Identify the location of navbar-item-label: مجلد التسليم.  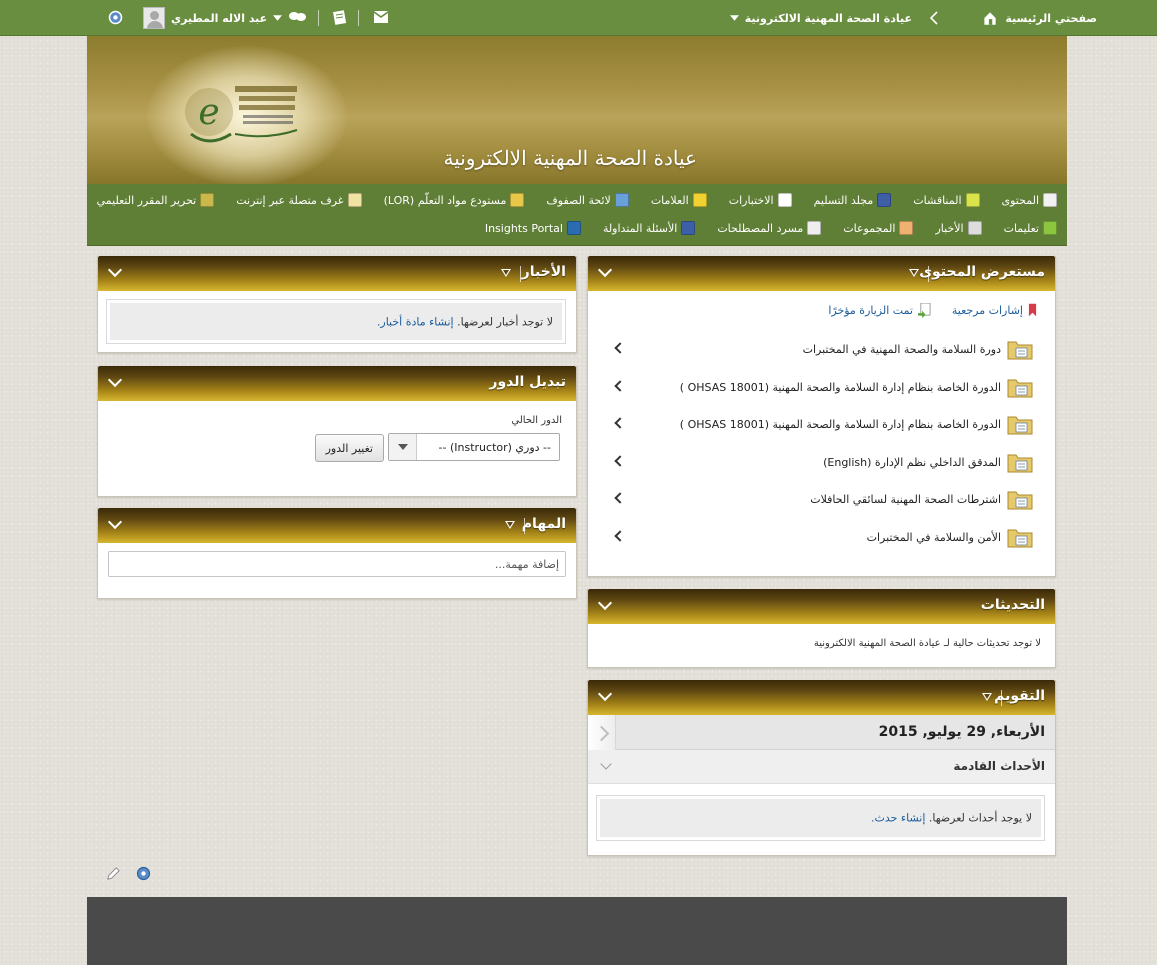
(843, 200).